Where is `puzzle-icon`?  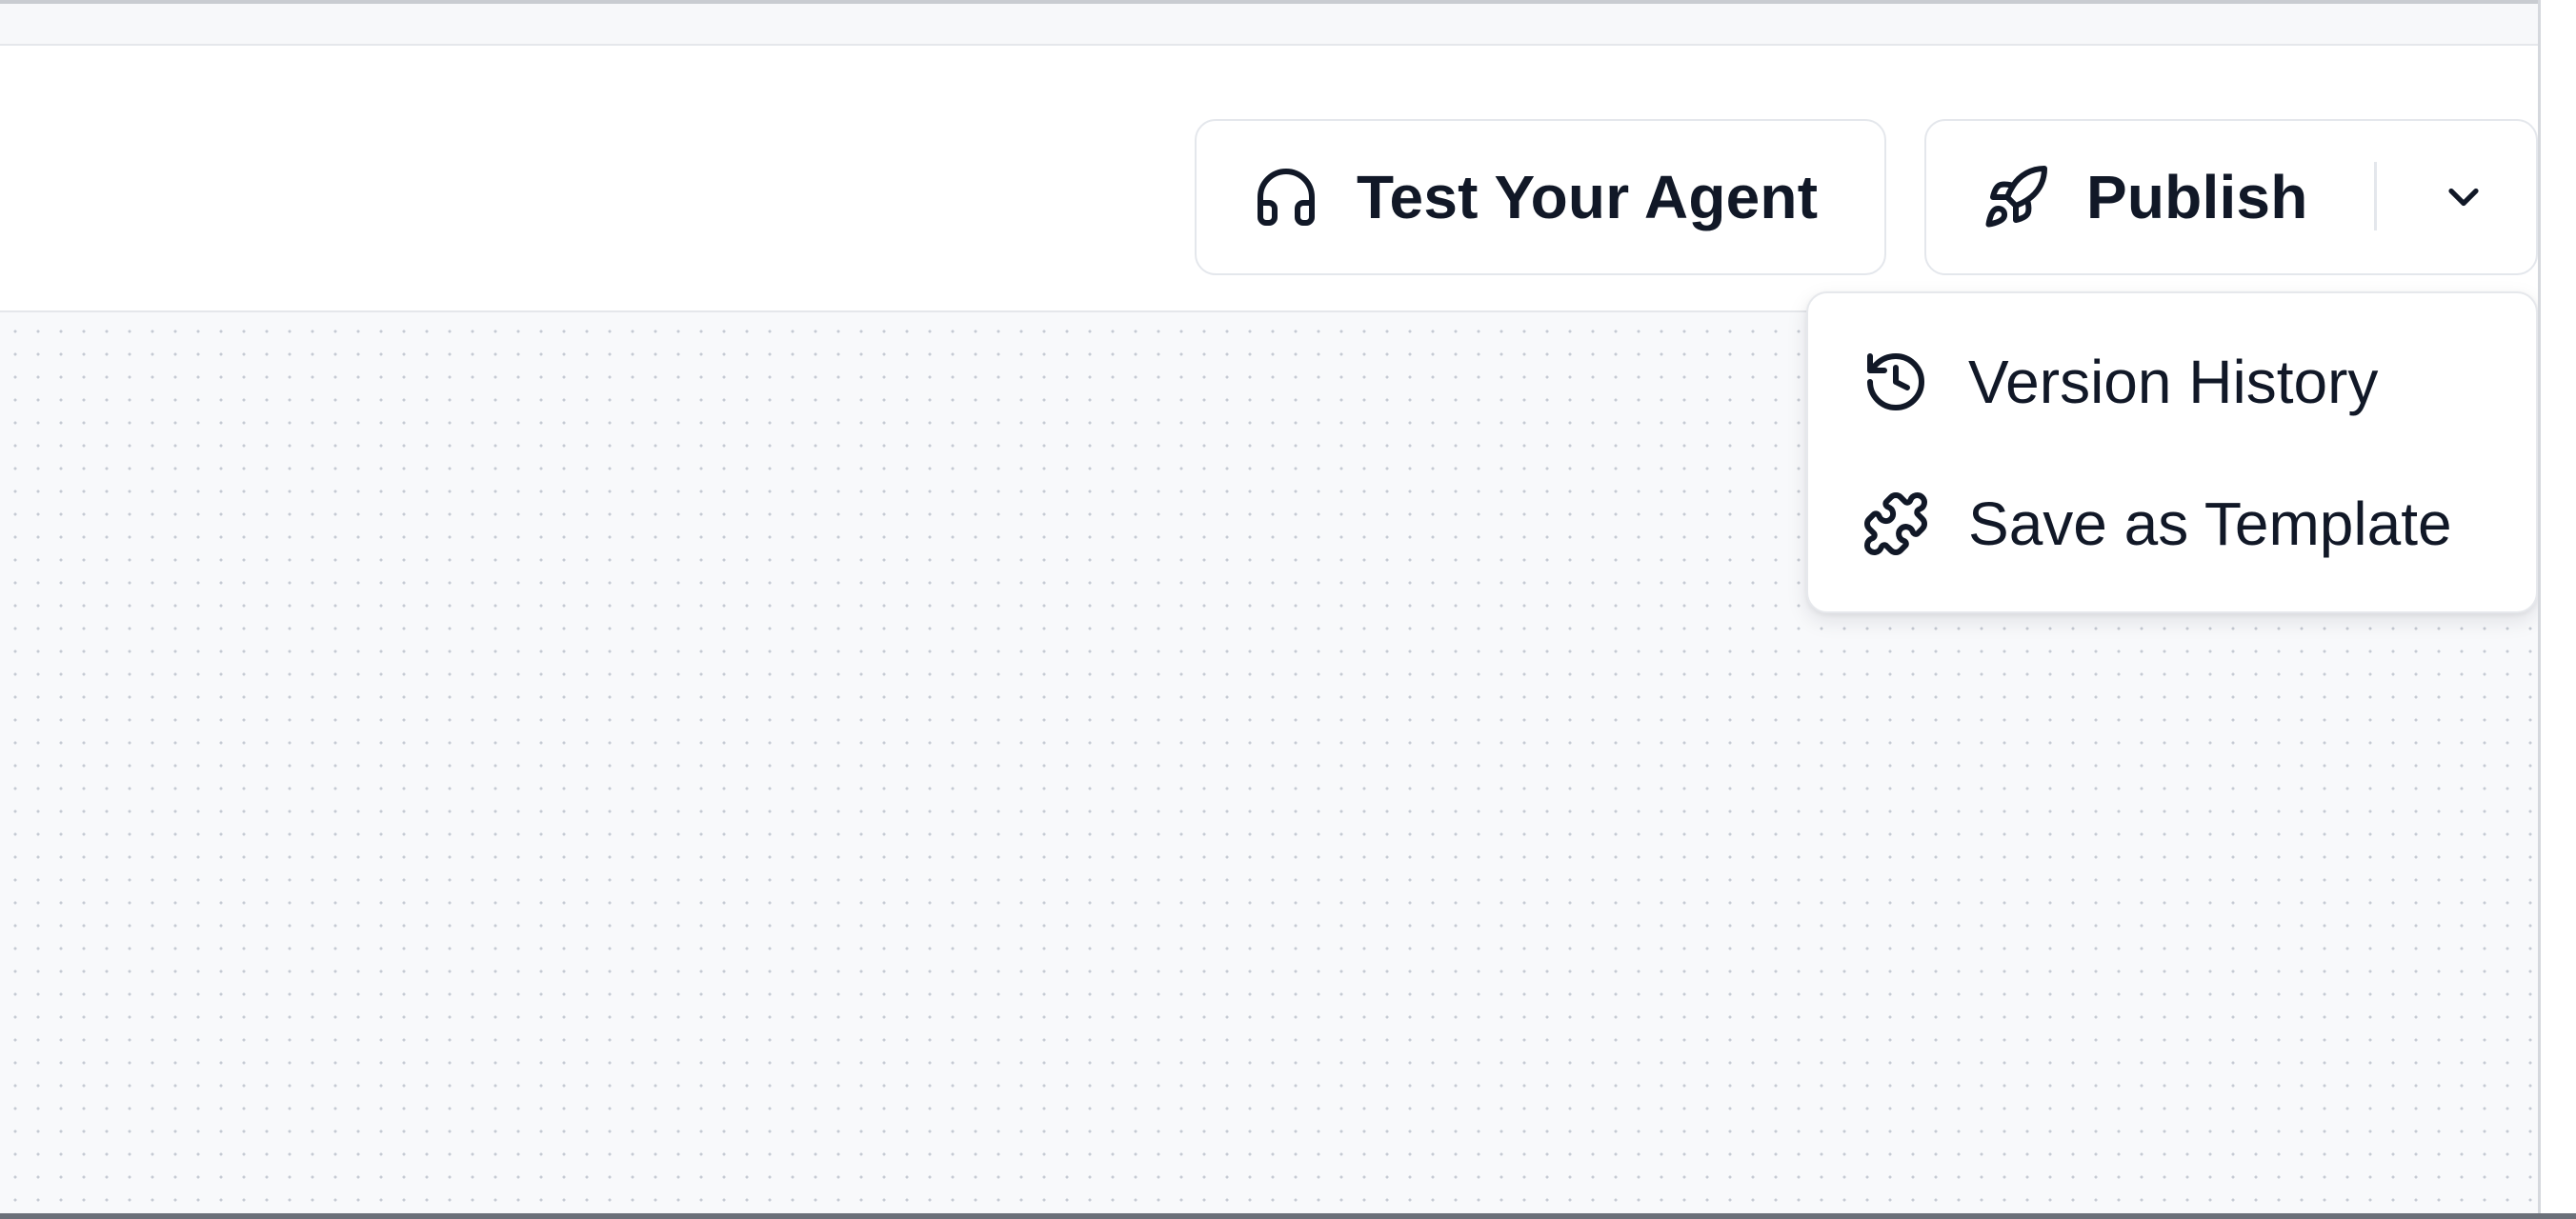
puzzle-icon is located at coordinates (1896, 524).